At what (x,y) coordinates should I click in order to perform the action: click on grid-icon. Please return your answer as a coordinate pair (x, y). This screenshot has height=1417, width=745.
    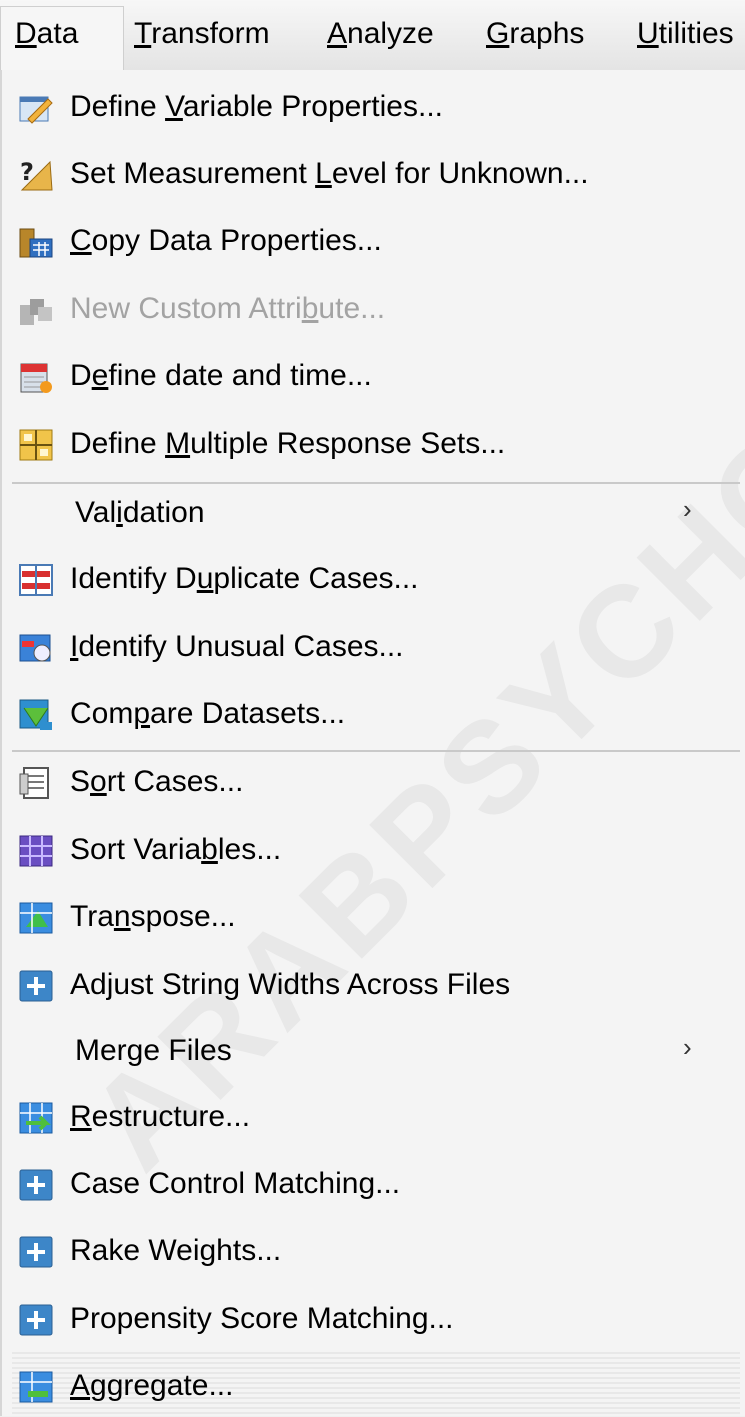
    Looking at the image, I should click on (36, 445).